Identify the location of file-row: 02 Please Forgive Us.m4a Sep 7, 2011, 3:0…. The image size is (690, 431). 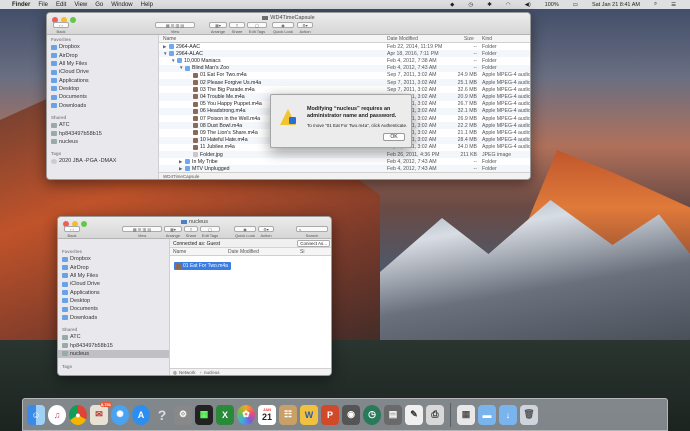
(344, 83).